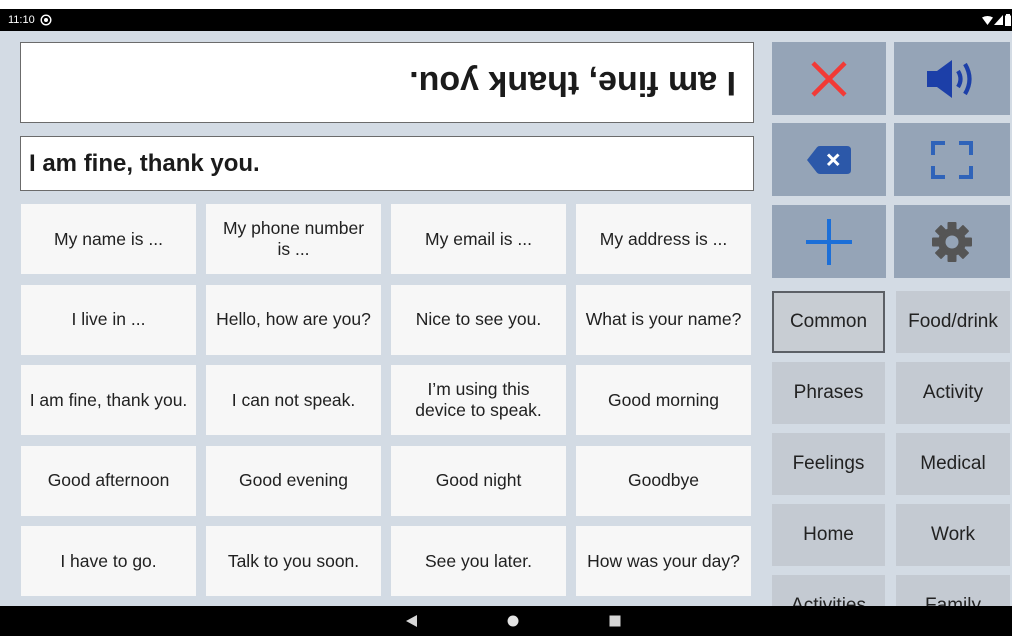 The image size is (1012, 636). I want to click on status-bar: 11:10, so click(506, 20).